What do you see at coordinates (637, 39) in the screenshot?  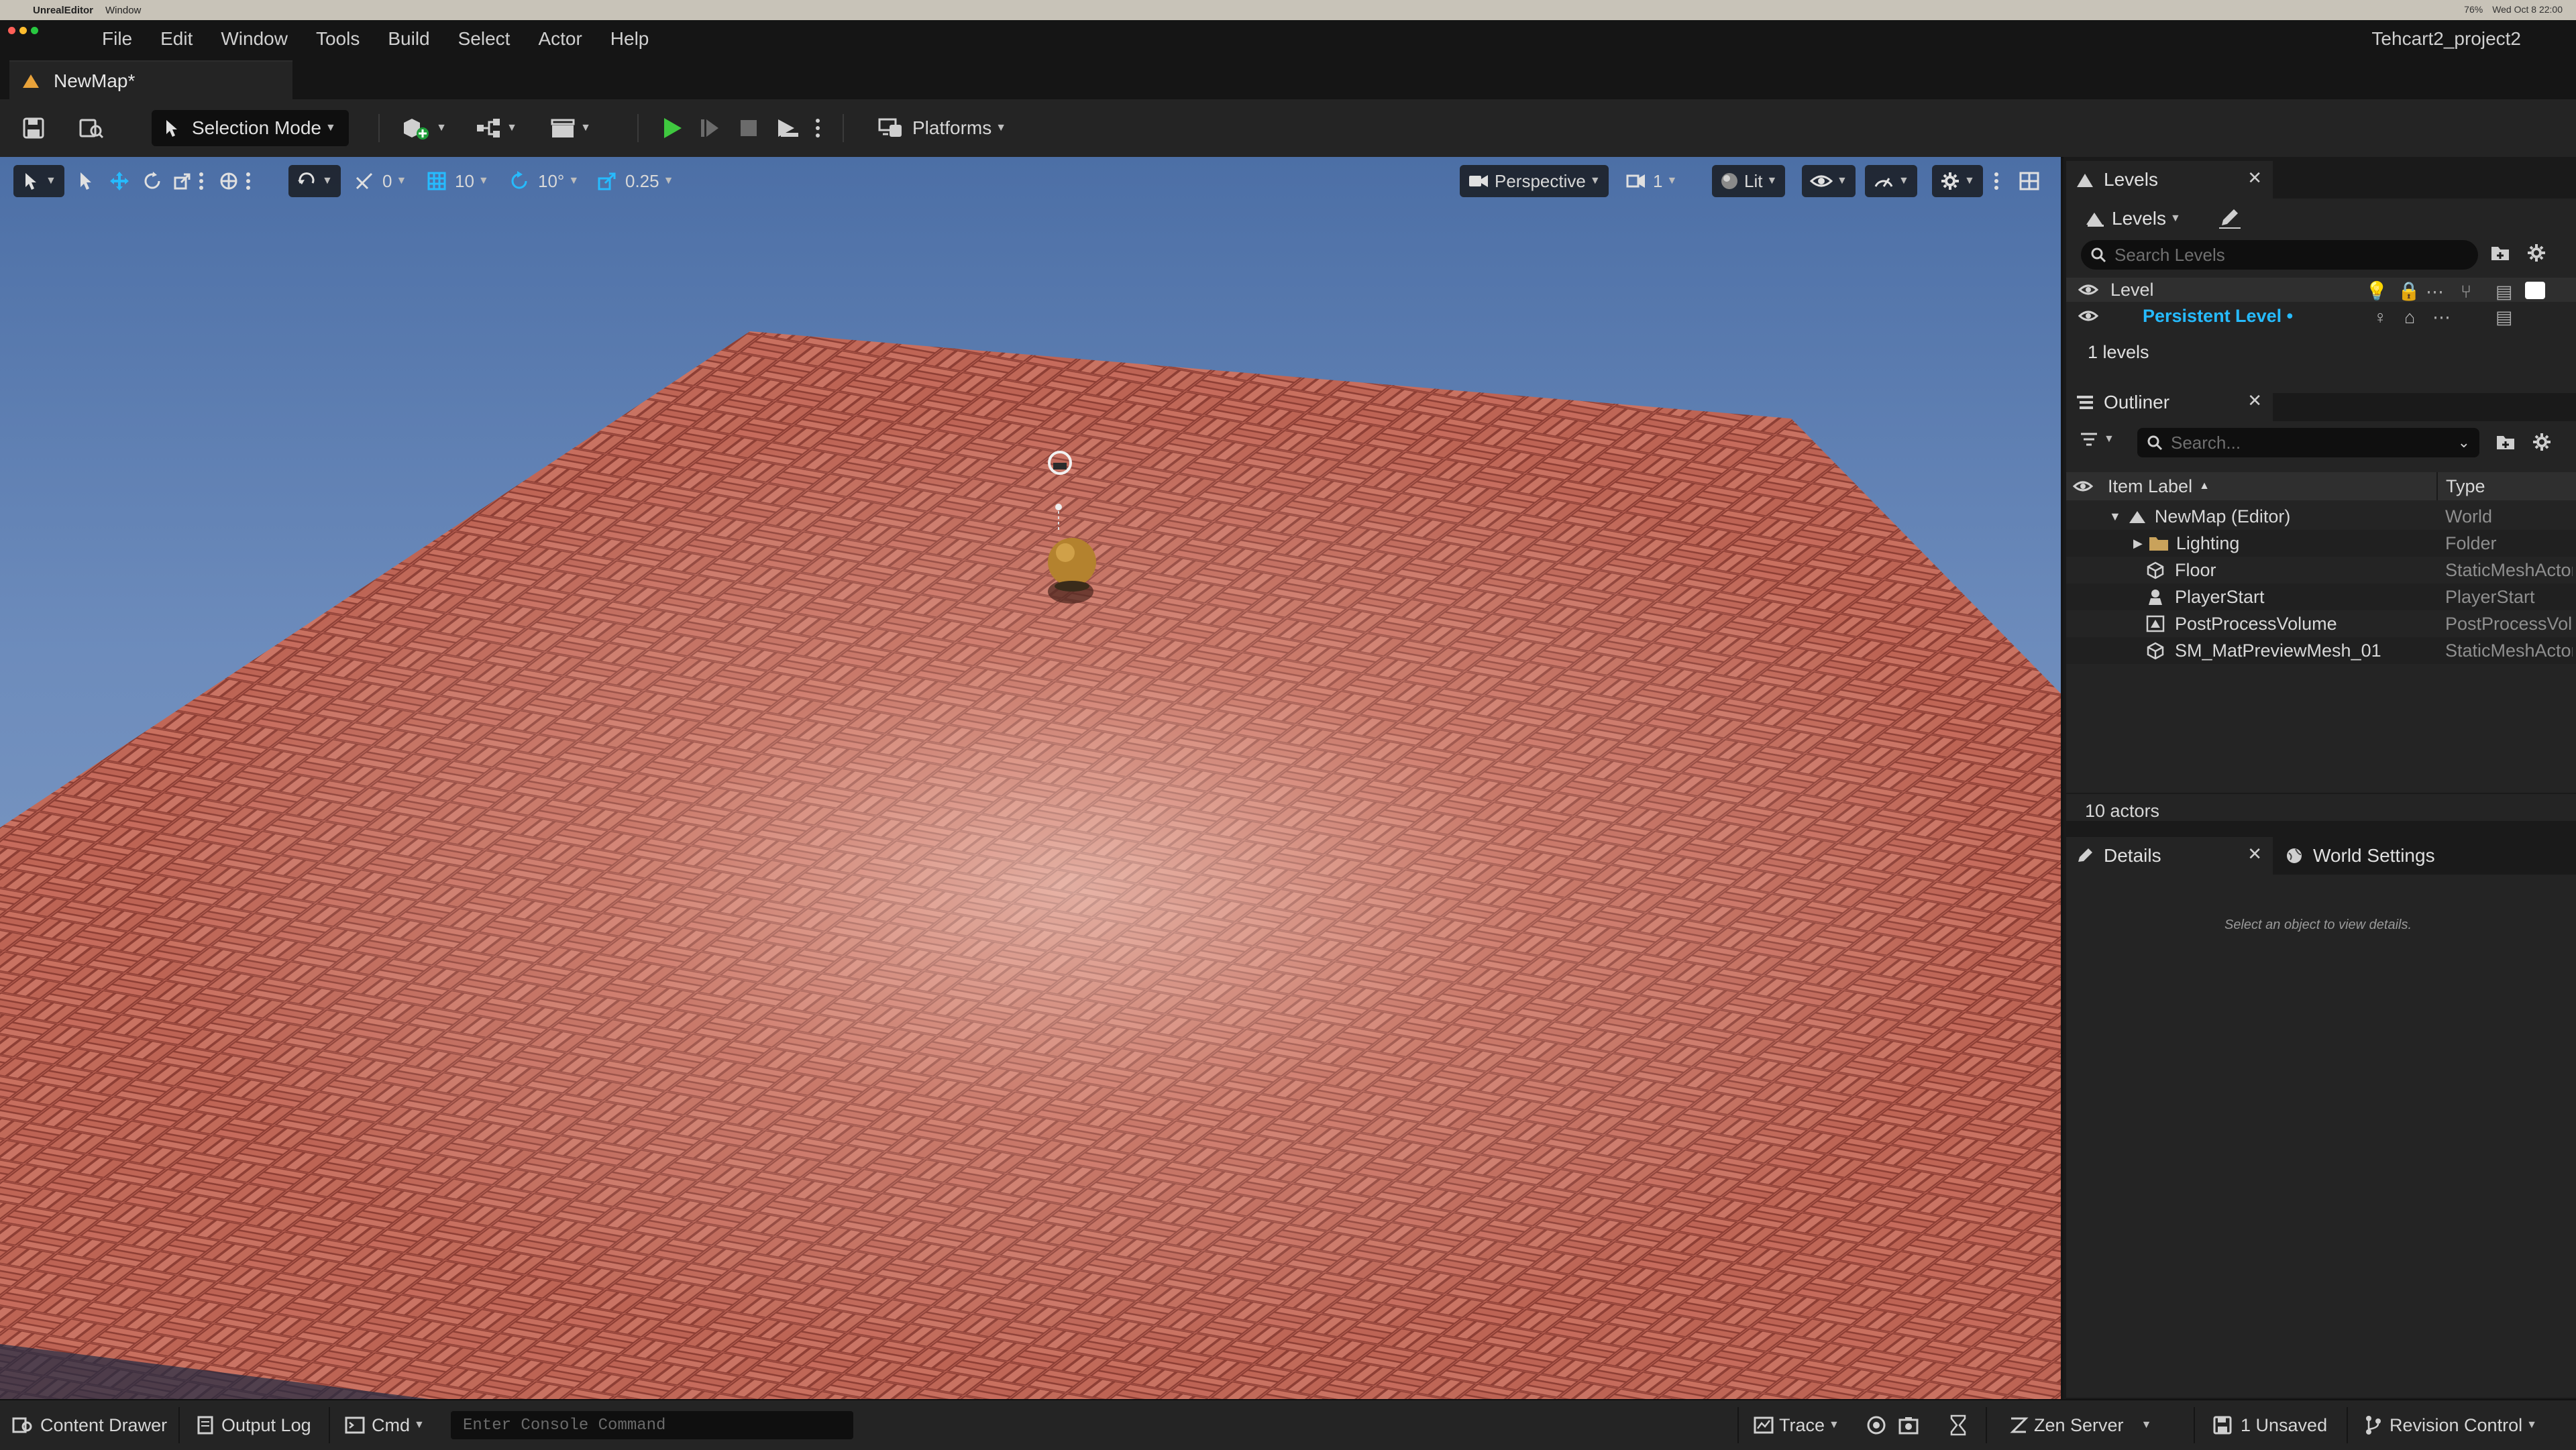 I see `menu-help: Help` at bounding box center [637, 39].